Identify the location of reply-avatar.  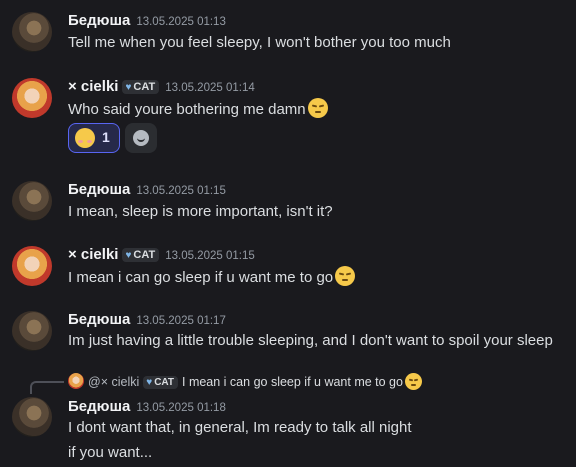
(76, 381).